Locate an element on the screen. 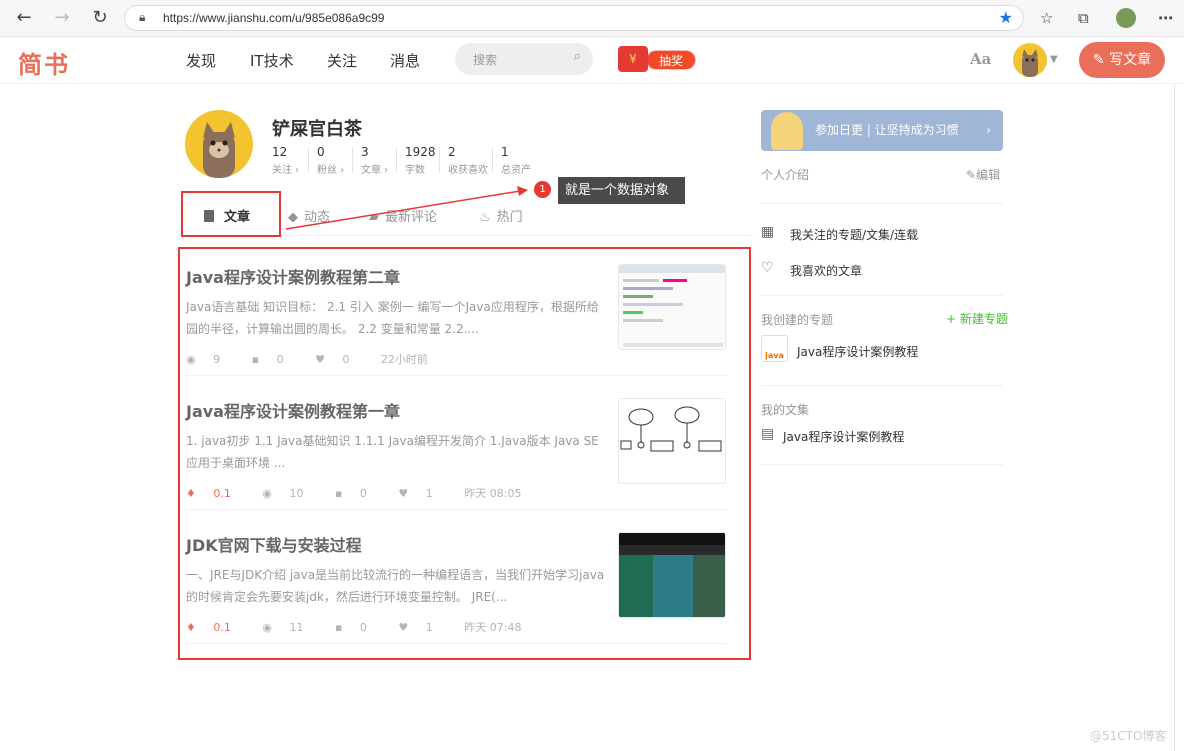 The image size is (1184, 751). intro-label: 个人介绍 is located at coordinates (785, 175).